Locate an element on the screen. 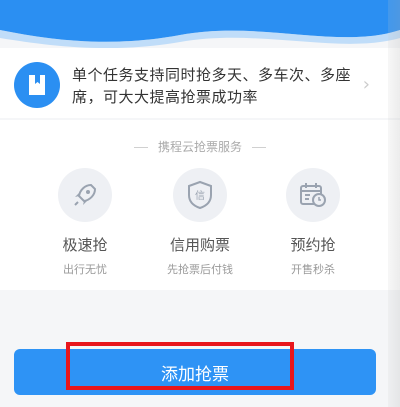 This screenshot has width=400, height=407. ticket-icon is located at coordinates (37, 85).